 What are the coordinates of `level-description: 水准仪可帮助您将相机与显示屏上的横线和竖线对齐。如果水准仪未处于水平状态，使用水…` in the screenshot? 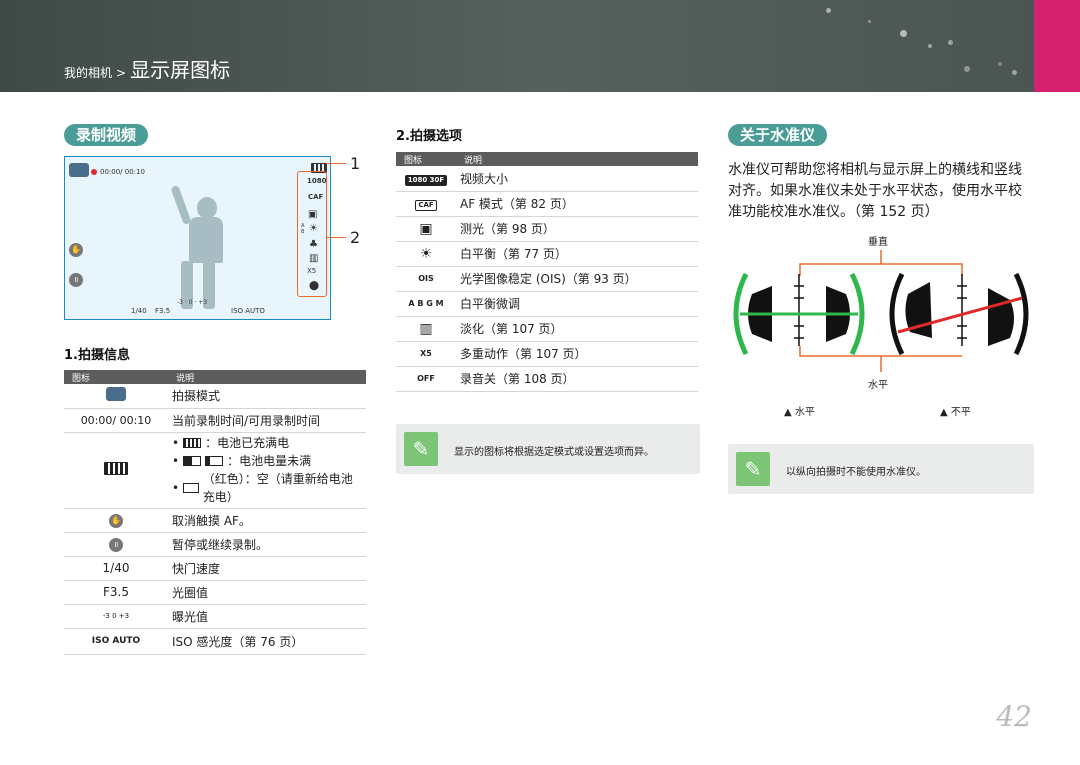 It's located at (875, 191).